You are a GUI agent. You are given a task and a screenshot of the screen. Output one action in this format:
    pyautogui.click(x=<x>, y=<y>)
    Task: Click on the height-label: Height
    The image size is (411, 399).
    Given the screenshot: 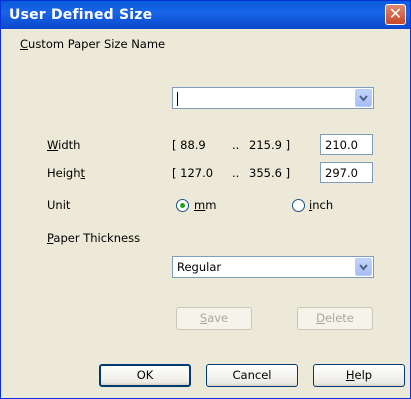 What is the action you would take?
    pyautogui.click(x=66, y=173)
    